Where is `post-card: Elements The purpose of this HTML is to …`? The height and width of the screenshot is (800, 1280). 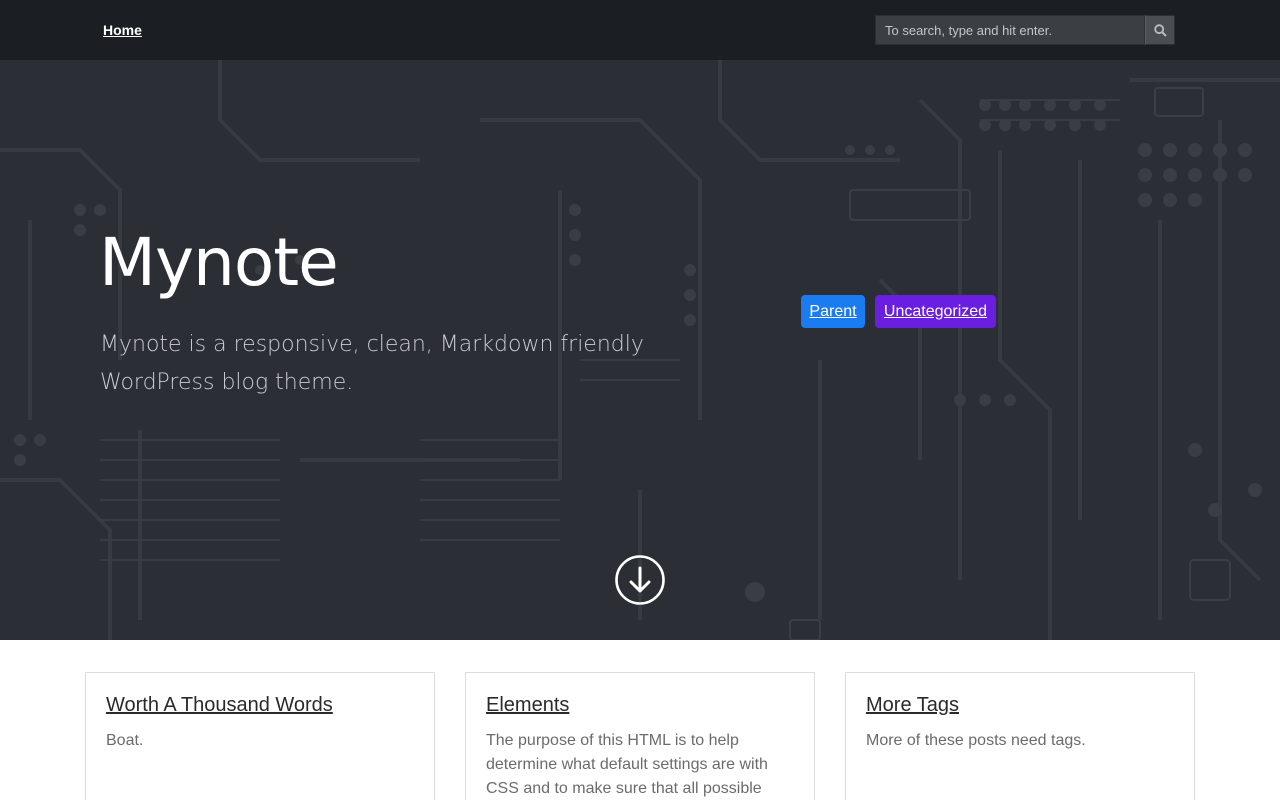 post-card: Elements The purpose of this HTML is to … is located at coordinates (640, 736).